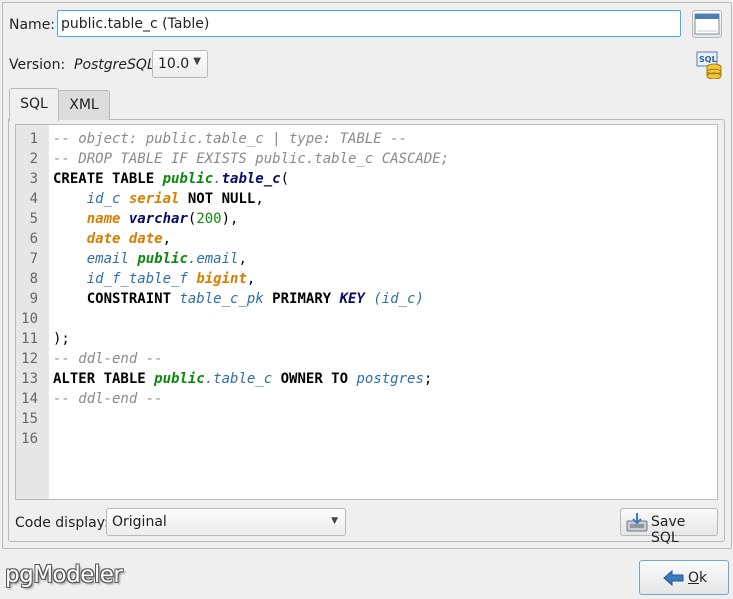 The image size is (733, 599). I want to click on object-window-button, so click(707, 24).